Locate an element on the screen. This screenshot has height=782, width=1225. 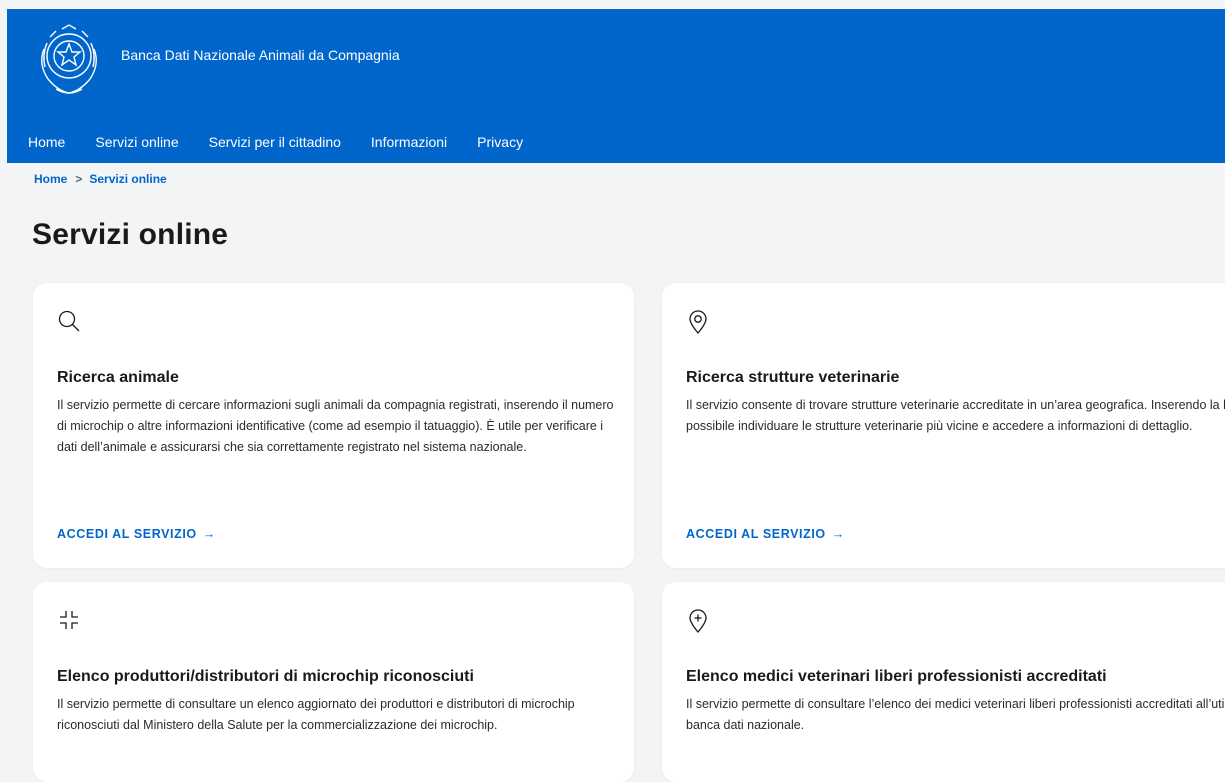
nav-item-privacy: Privacy is located at coordinates (500, 142).